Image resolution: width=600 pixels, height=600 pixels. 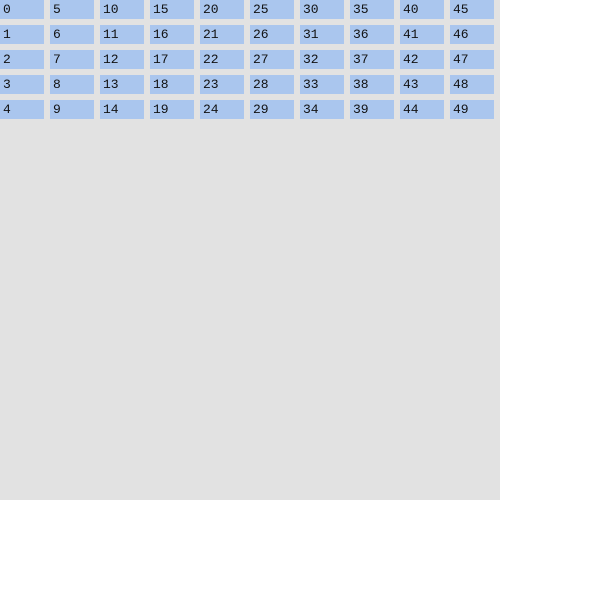 I want to click on grid-cell: 27, so click(x=272, y=59).